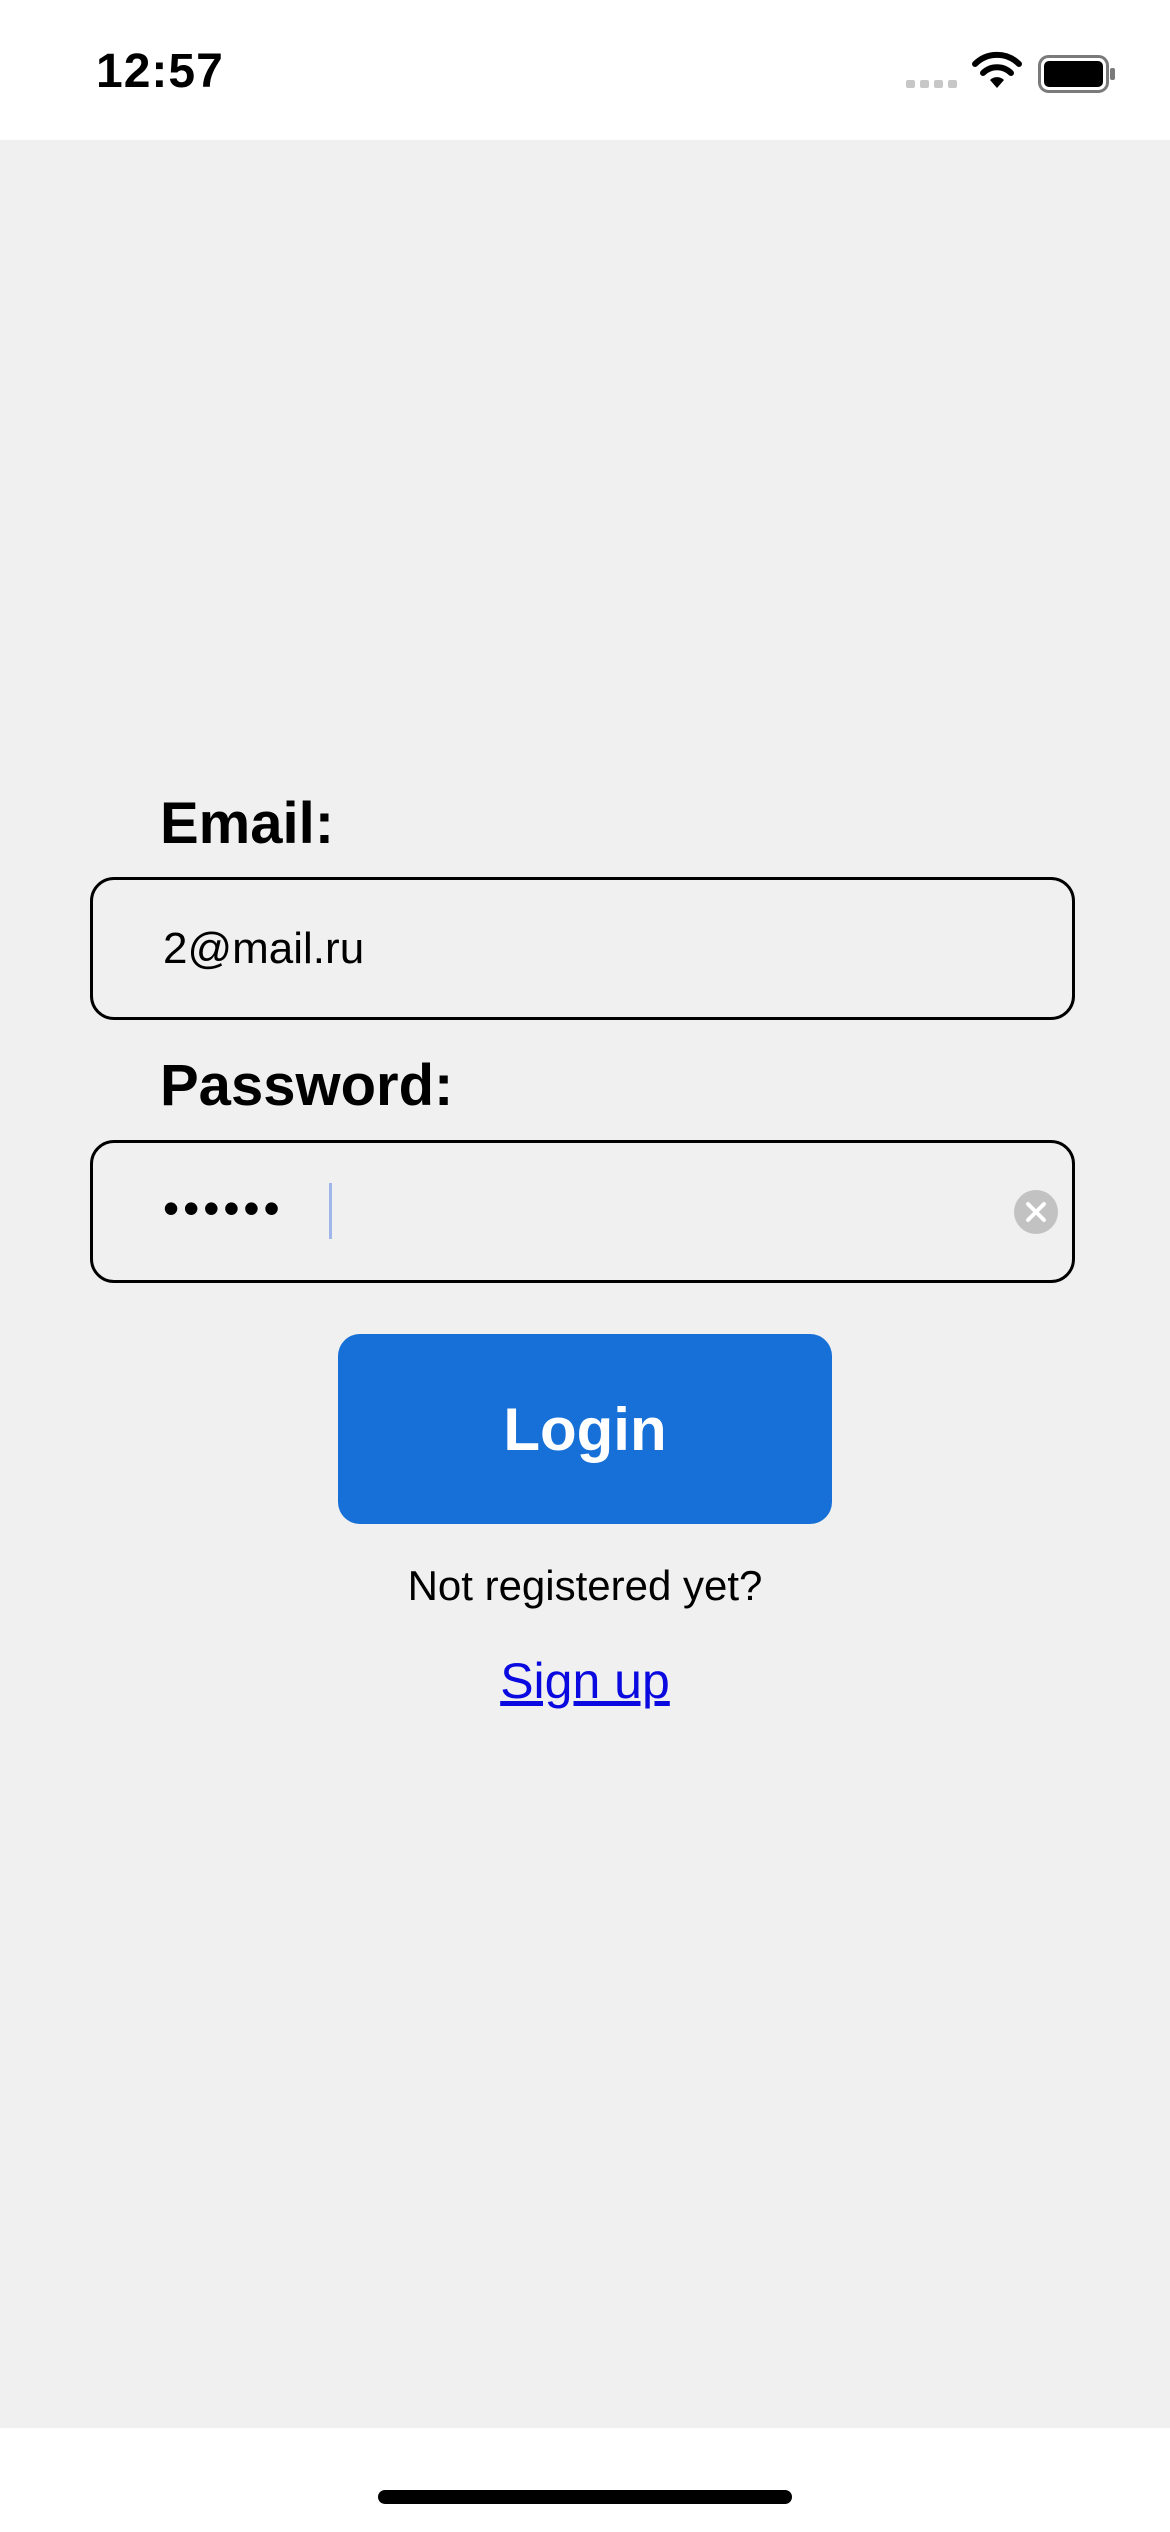 The height and width of the screenshot is (2532, 1170). Describe the element at coordinates (1036, 1212) in the screenshot. I see `clear-text-icon` at that location.